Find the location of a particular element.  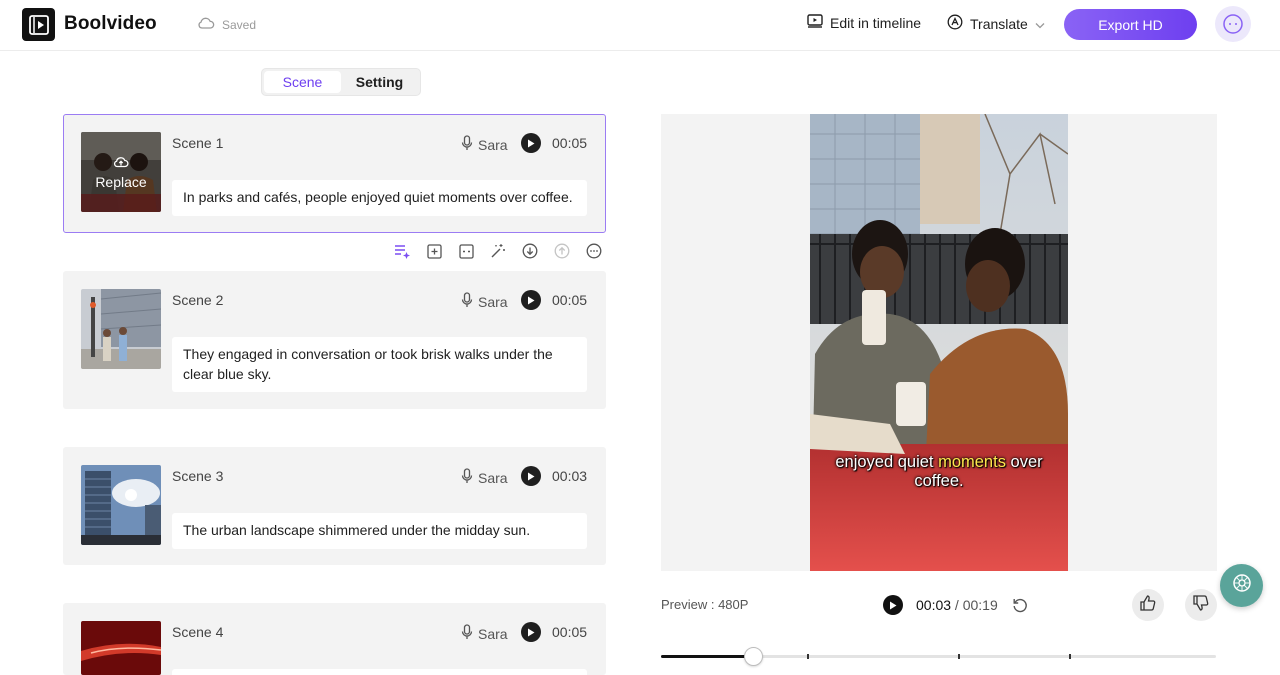

help-icon is located at coordinates (1242, 585).